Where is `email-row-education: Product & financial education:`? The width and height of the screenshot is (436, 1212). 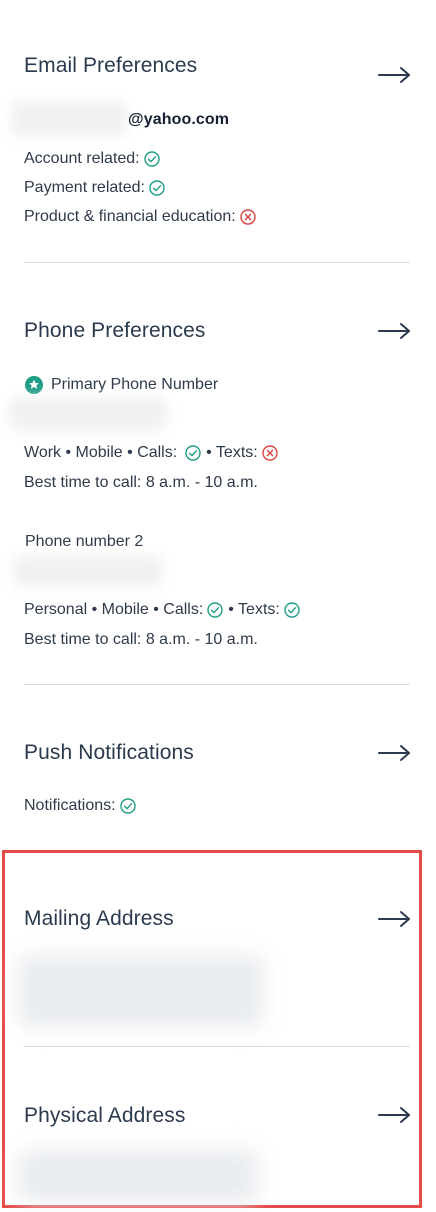 email-row-education: Product & financial education: is located at coordinates (140, 217).